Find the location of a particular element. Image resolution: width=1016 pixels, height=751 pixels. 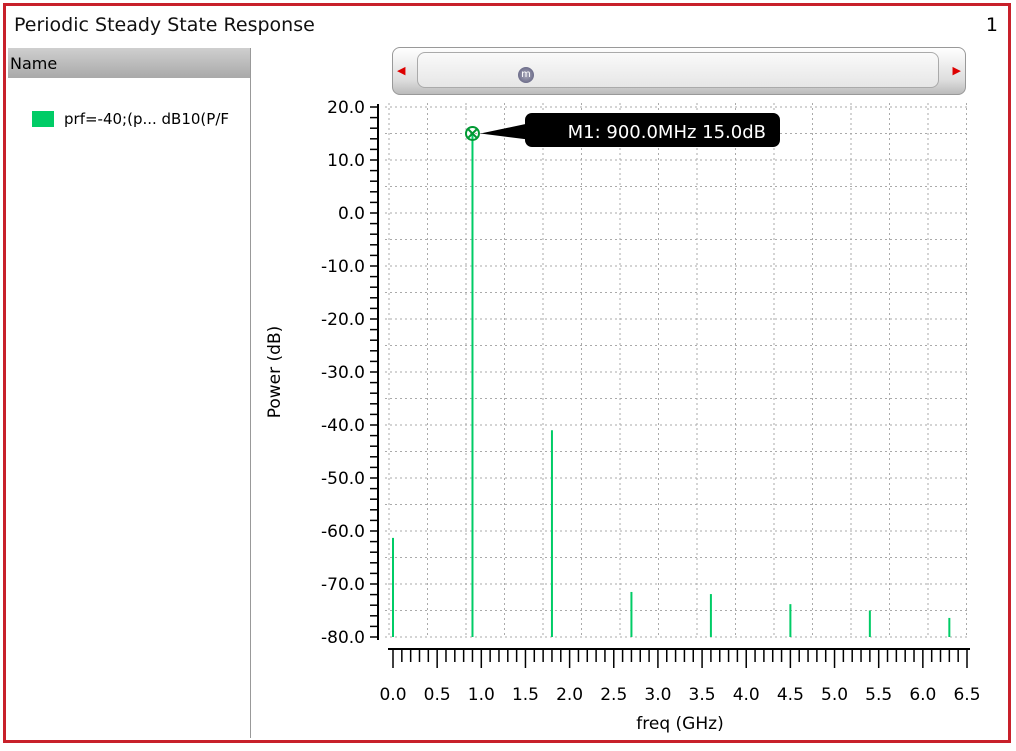

x-tick-label: 3.5 is located at coordinates (702, 695).